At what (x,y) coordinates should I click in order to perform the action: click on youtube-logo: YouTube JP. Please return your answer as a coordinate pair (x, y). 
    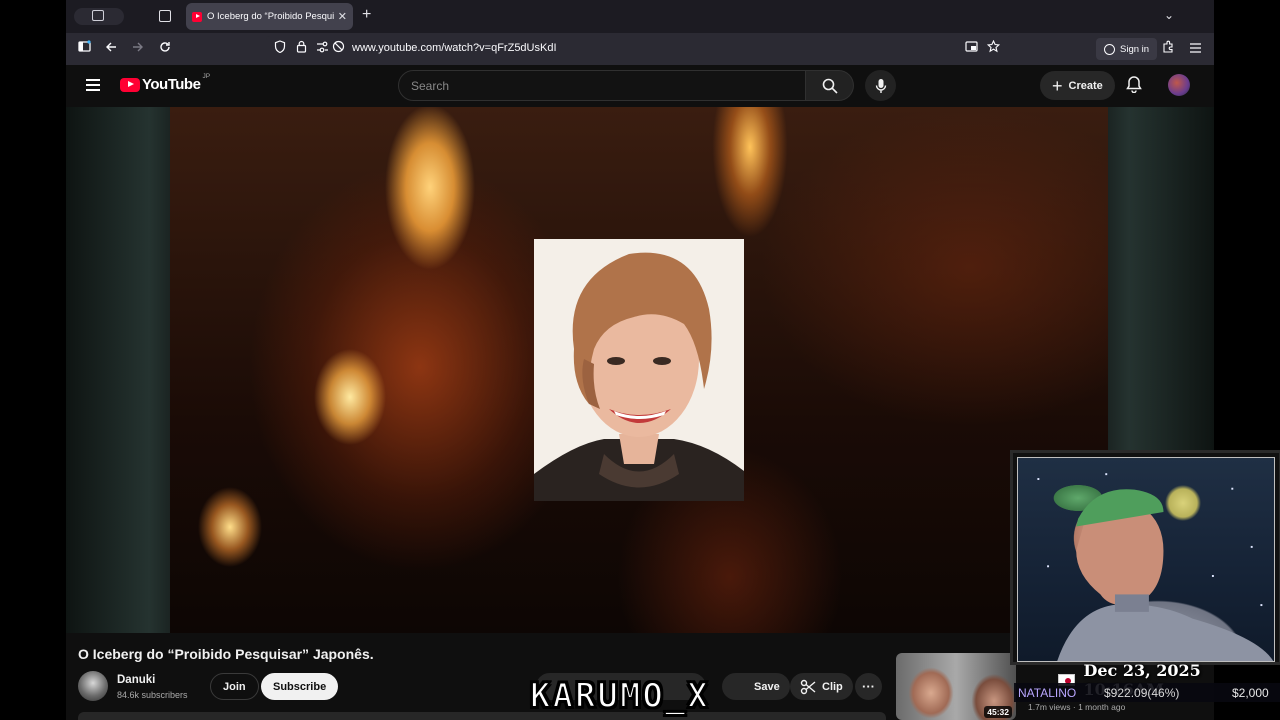
    Looking at the image, I should click on (165, 83).